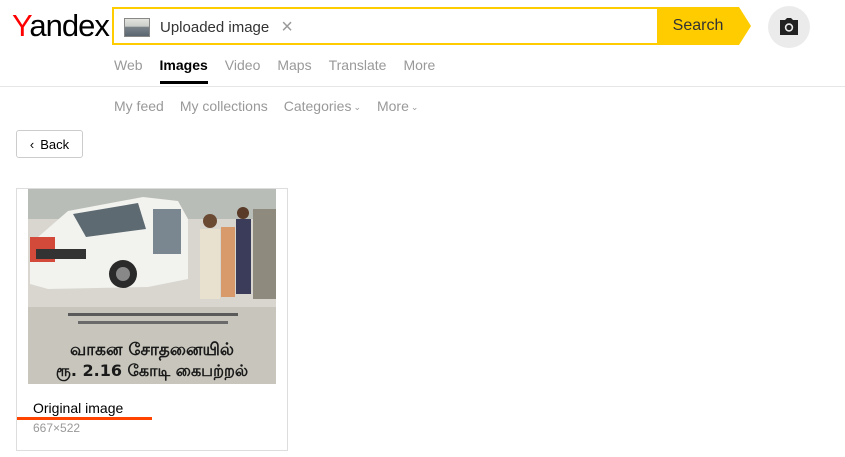 This screenshot has width=845, height=457. I want to click on caption-underline, so click(84, 418).